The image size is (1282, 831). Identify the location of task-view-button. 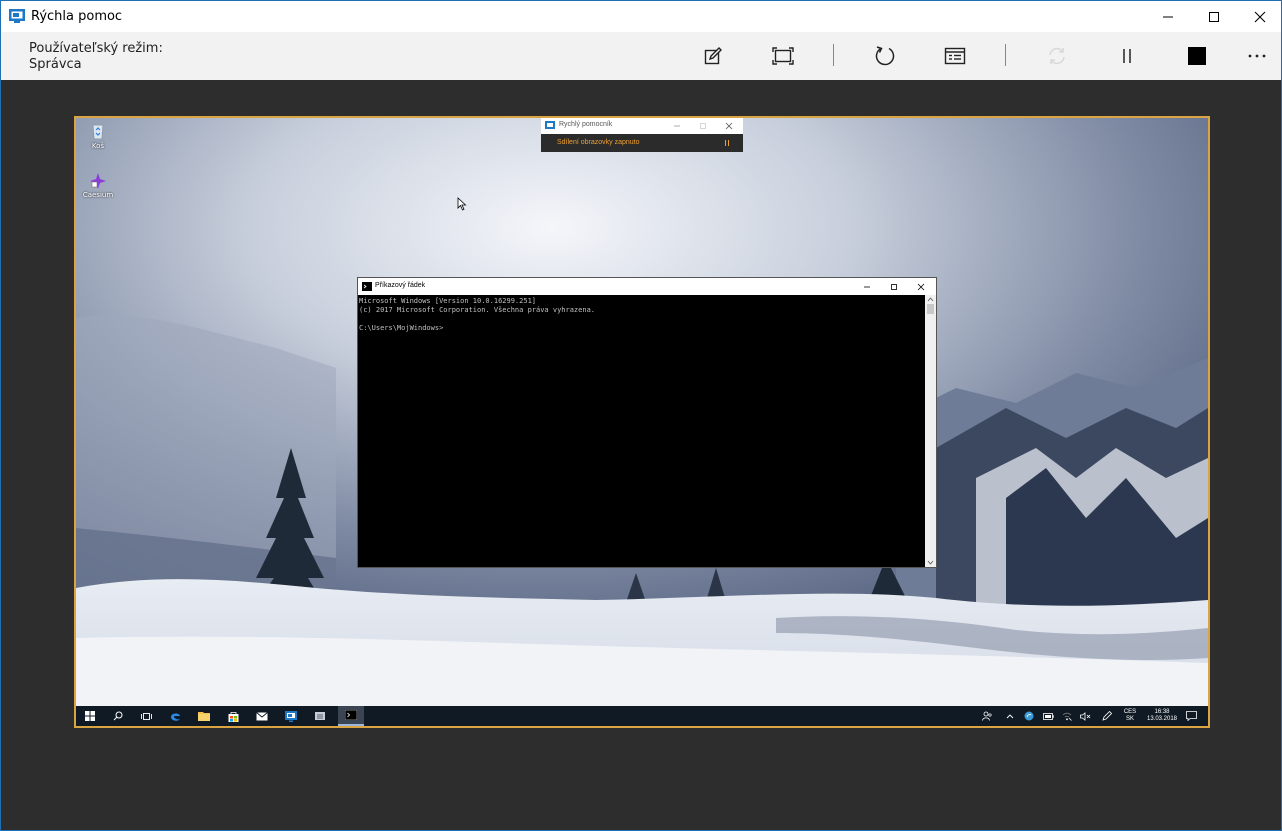
(146, 716).